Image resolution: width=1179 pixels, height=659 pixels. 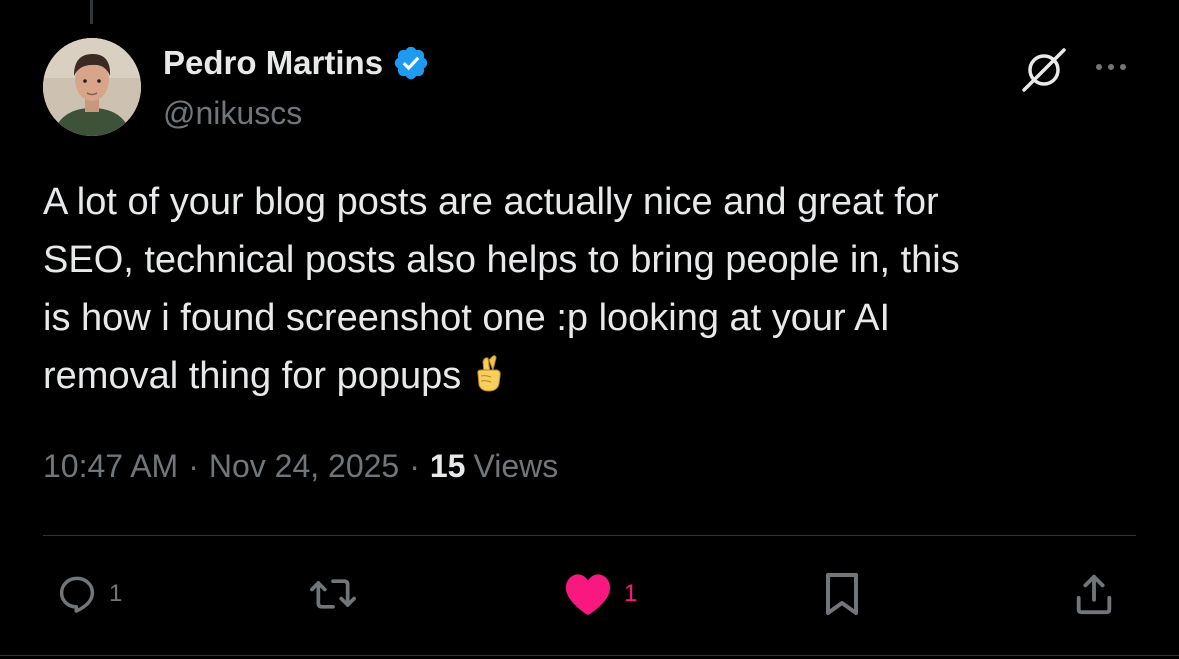 What do you see at coordinates (273, 63) in the screenshot?
I see `author-display-name: Pedro Martins` at bounding box center [273, 63].